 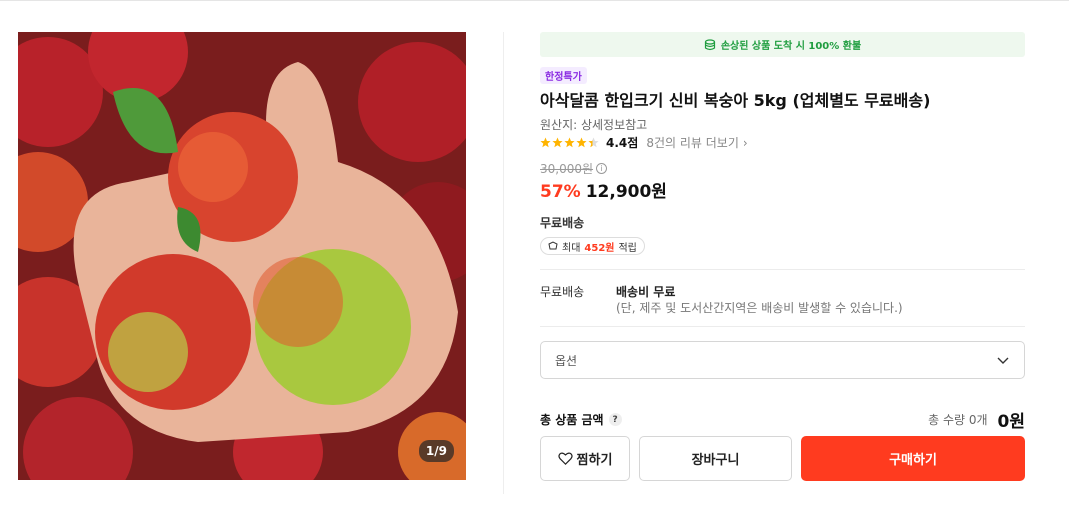 I want to click on total-label-group: 총 상품 금액 ?, so click(x=581, y=419).